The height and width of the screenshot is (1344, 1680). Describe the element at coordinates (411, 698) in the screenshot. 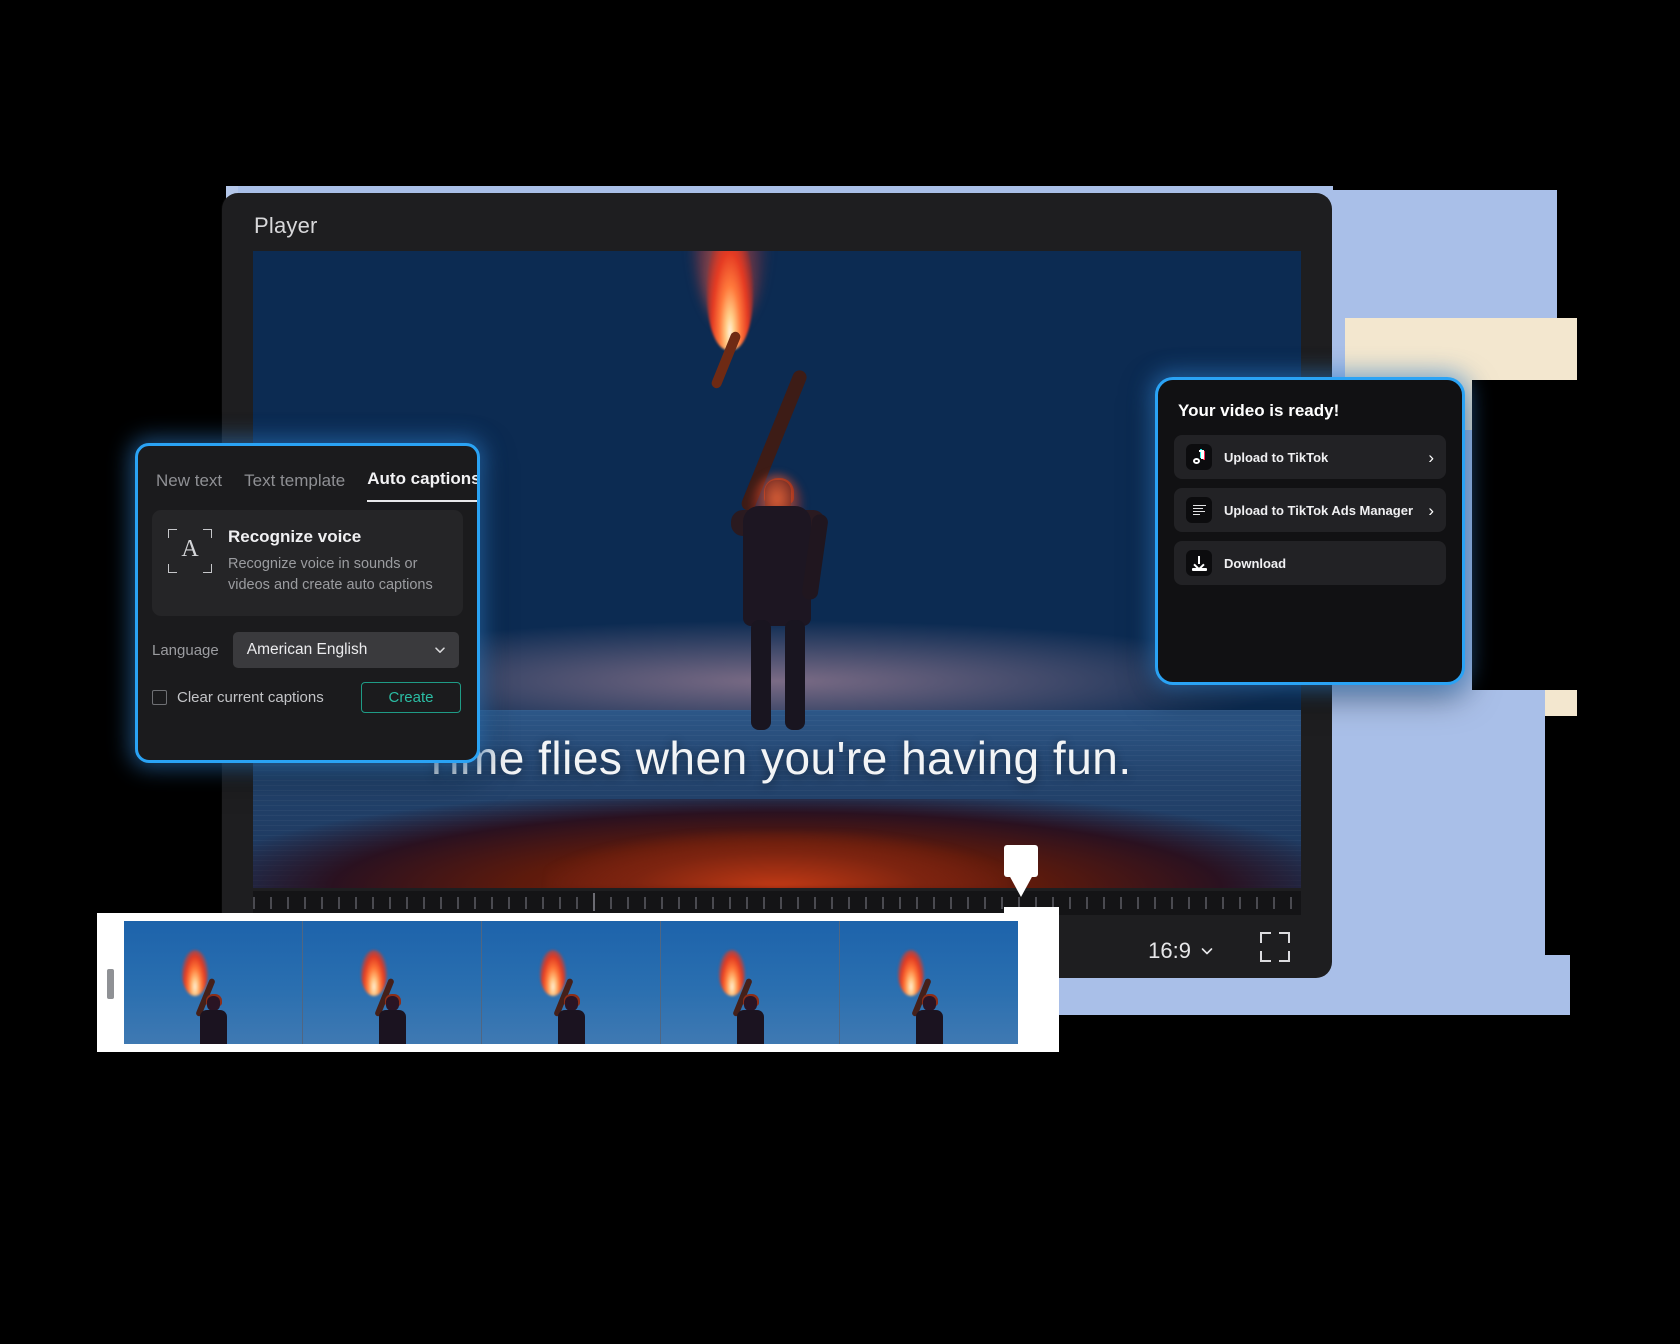

I see `create-button: Create` at that location.